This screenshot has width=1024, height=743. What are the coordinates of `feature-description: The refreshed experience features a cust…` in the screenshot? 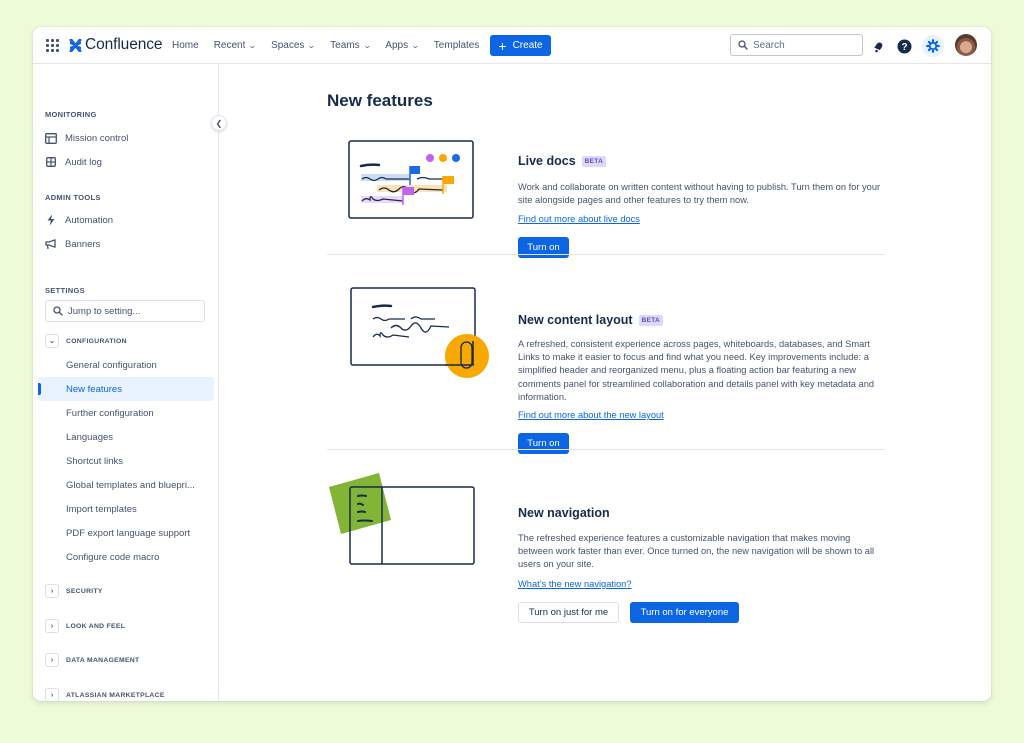 It's located at (696, 551).